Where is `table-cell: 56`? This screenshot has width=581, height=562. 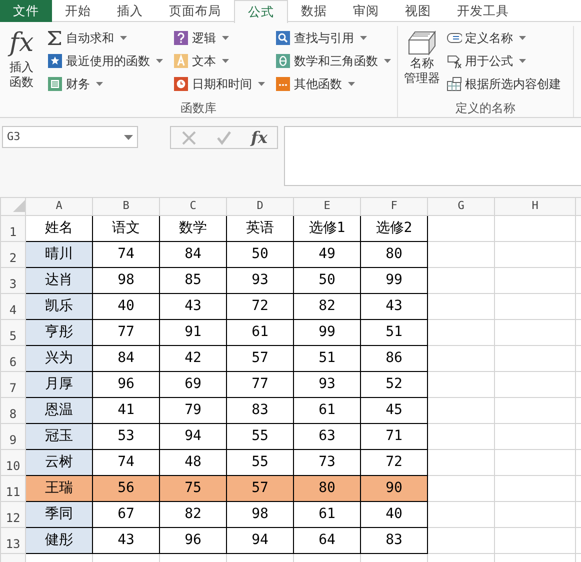 table-cell: 56 is located at coordinates (126, 488).